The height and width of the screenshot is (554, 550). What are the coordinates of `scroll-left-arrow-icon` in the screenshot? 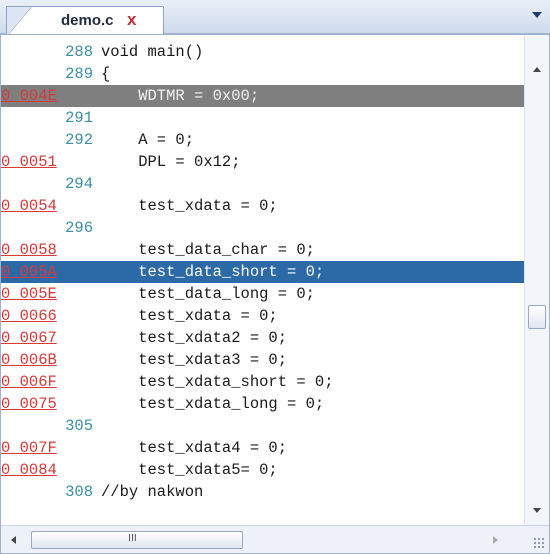 It's located at (13, 540).